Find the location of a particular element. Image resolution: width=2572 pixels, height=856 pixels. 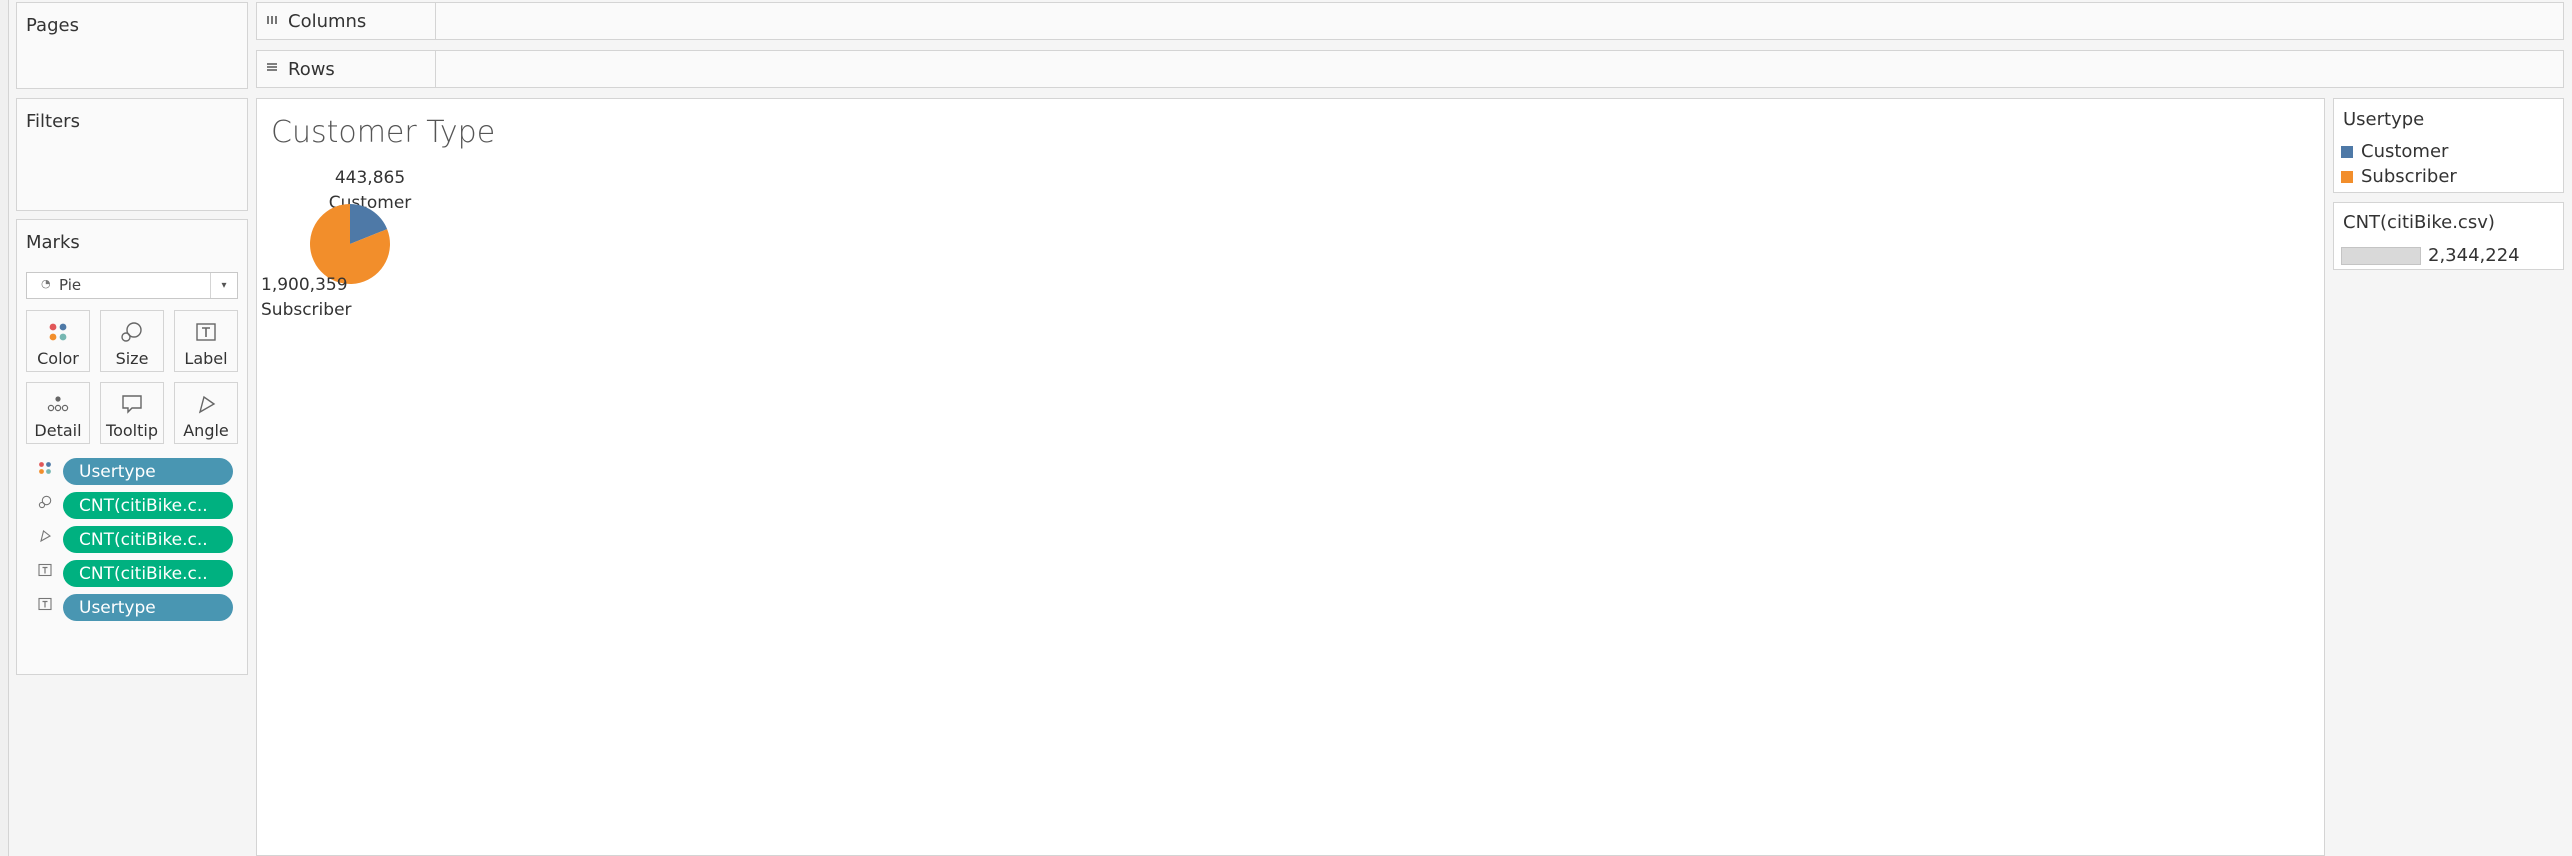

data-label-subscriber-value: 1,900,359 is located at coordinates (304, 285).